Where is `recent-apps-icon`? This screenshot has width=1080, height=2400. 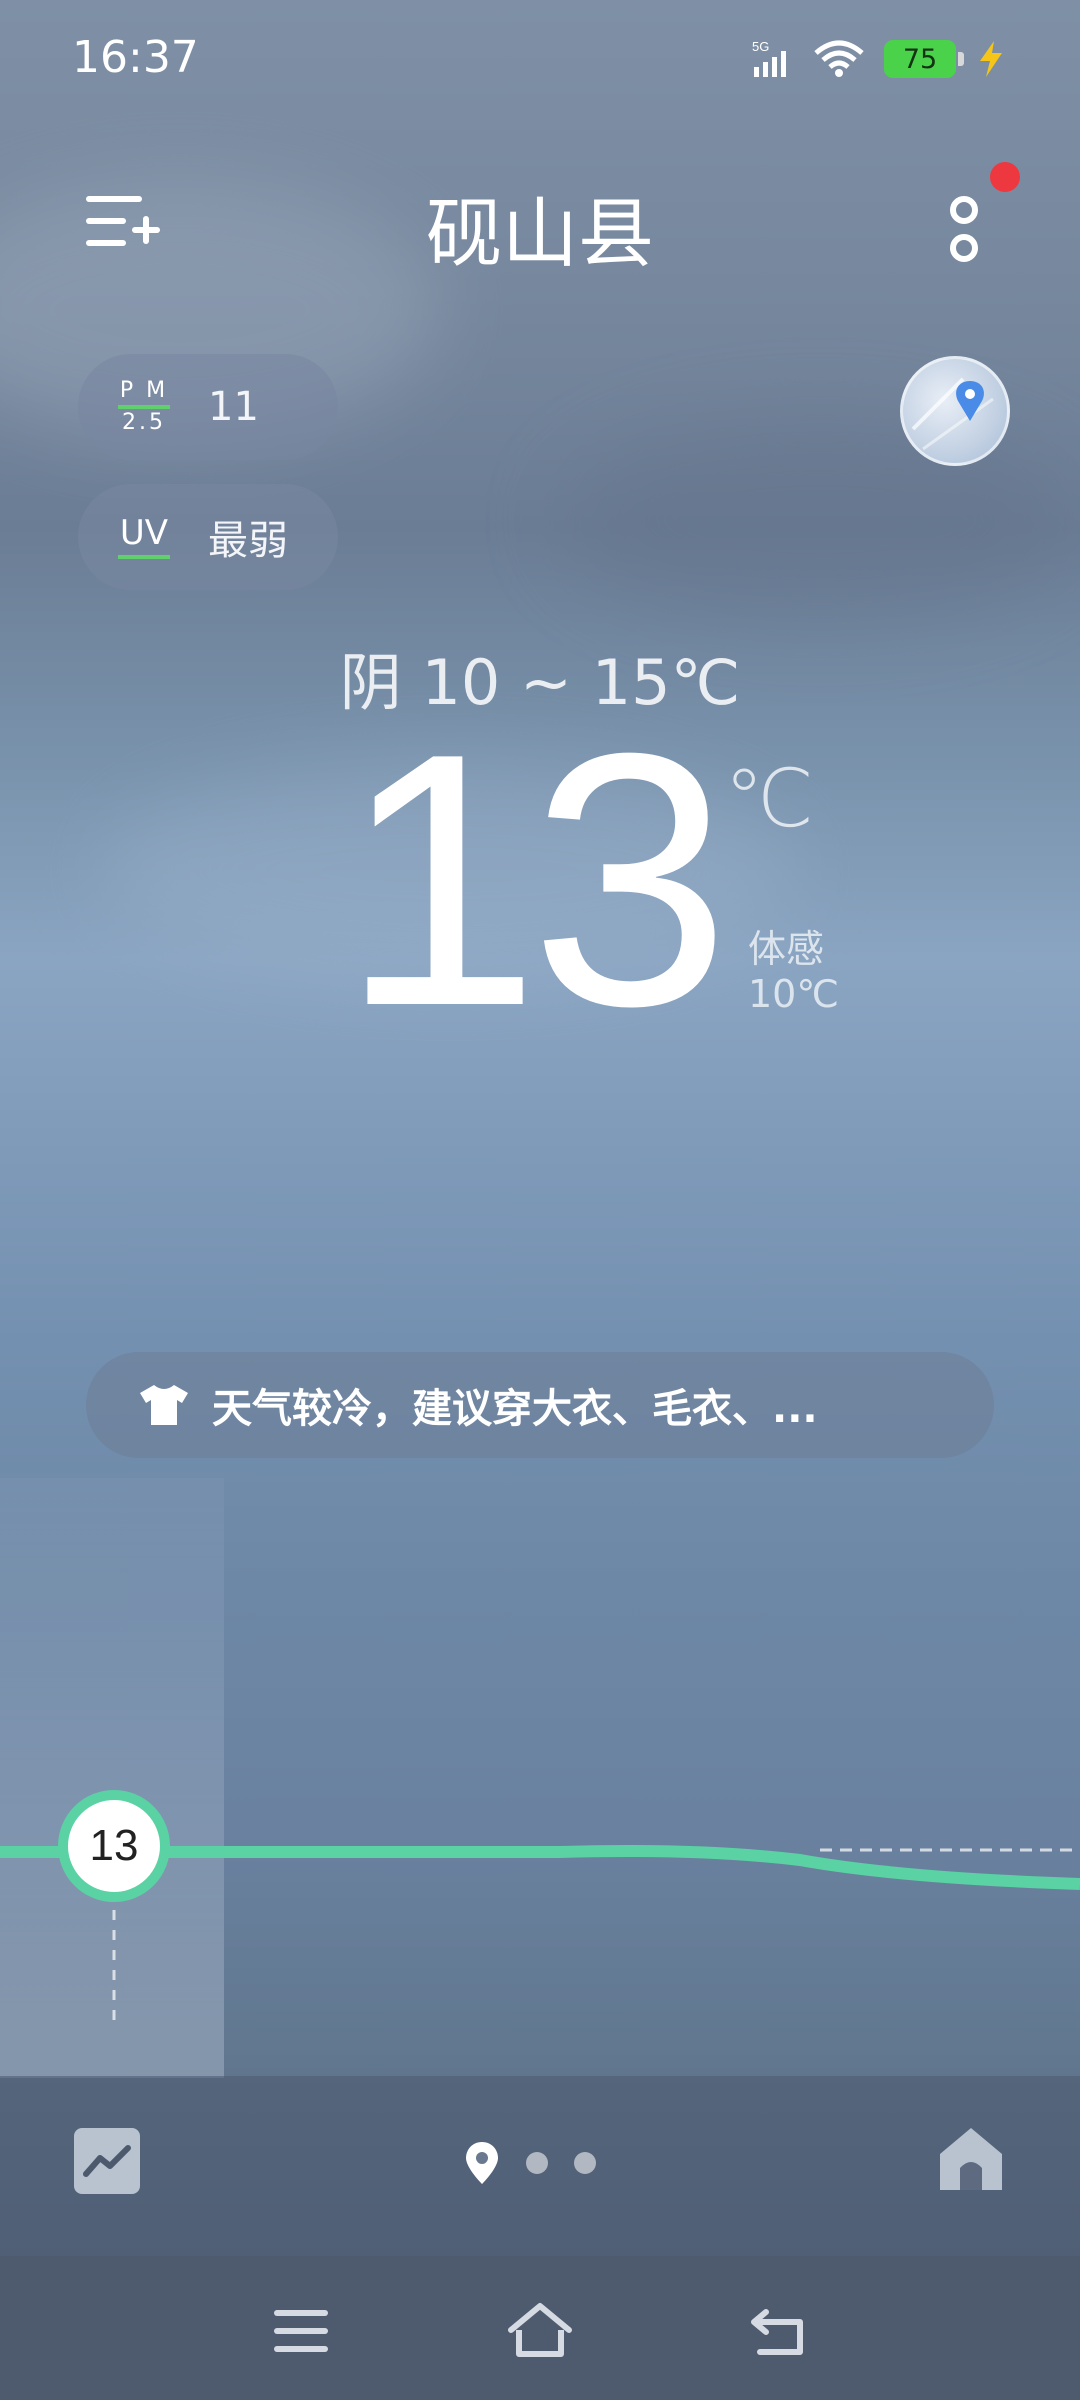 recent-apps-icon is located at coordinates (301, 2331).